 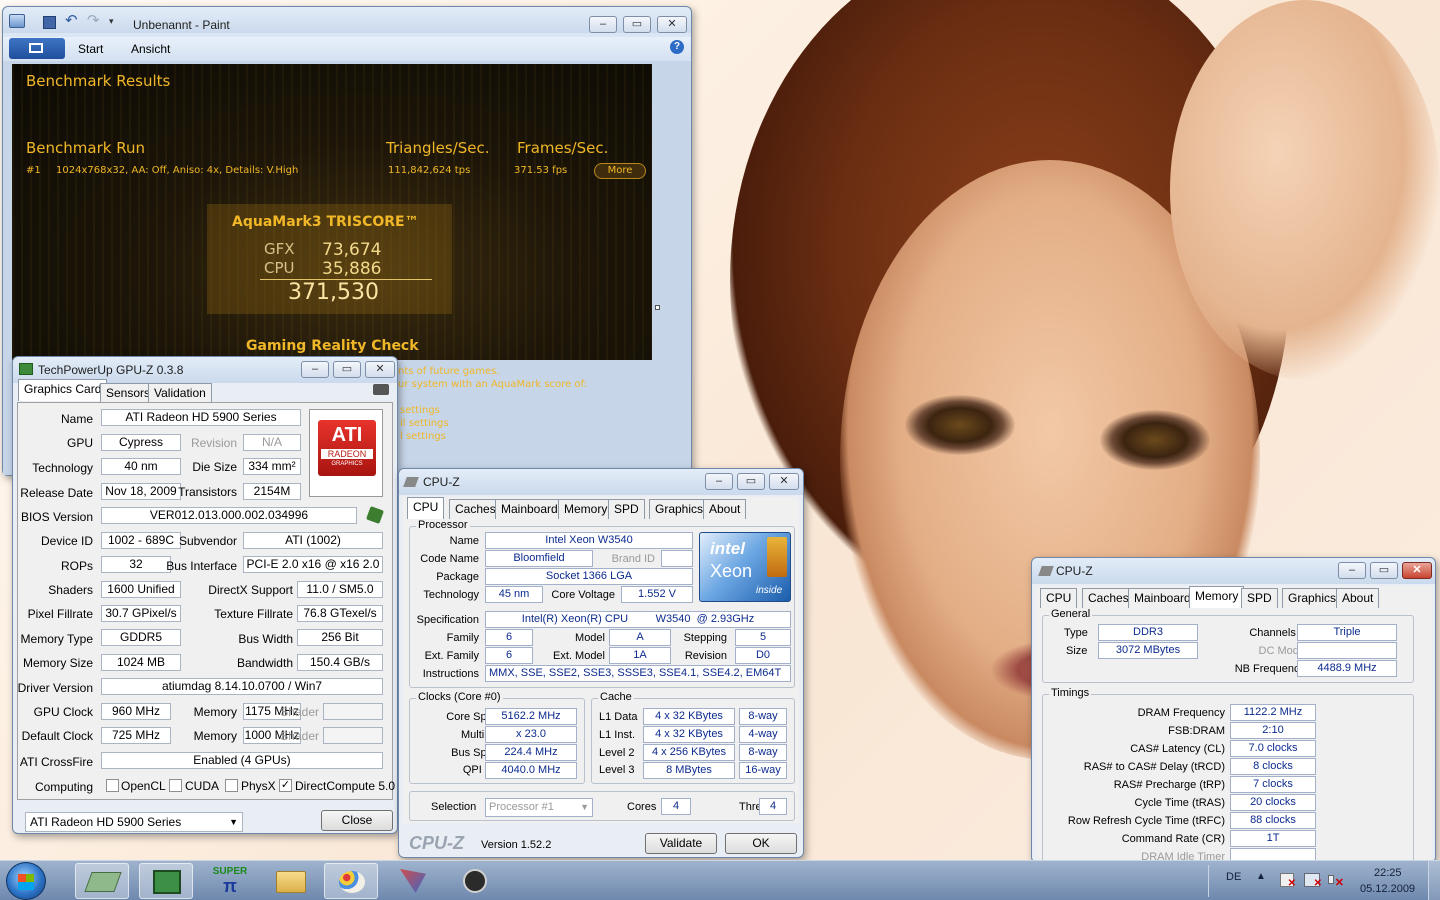 I want to click on show-desktop-button, so click(x=1434, y=880).